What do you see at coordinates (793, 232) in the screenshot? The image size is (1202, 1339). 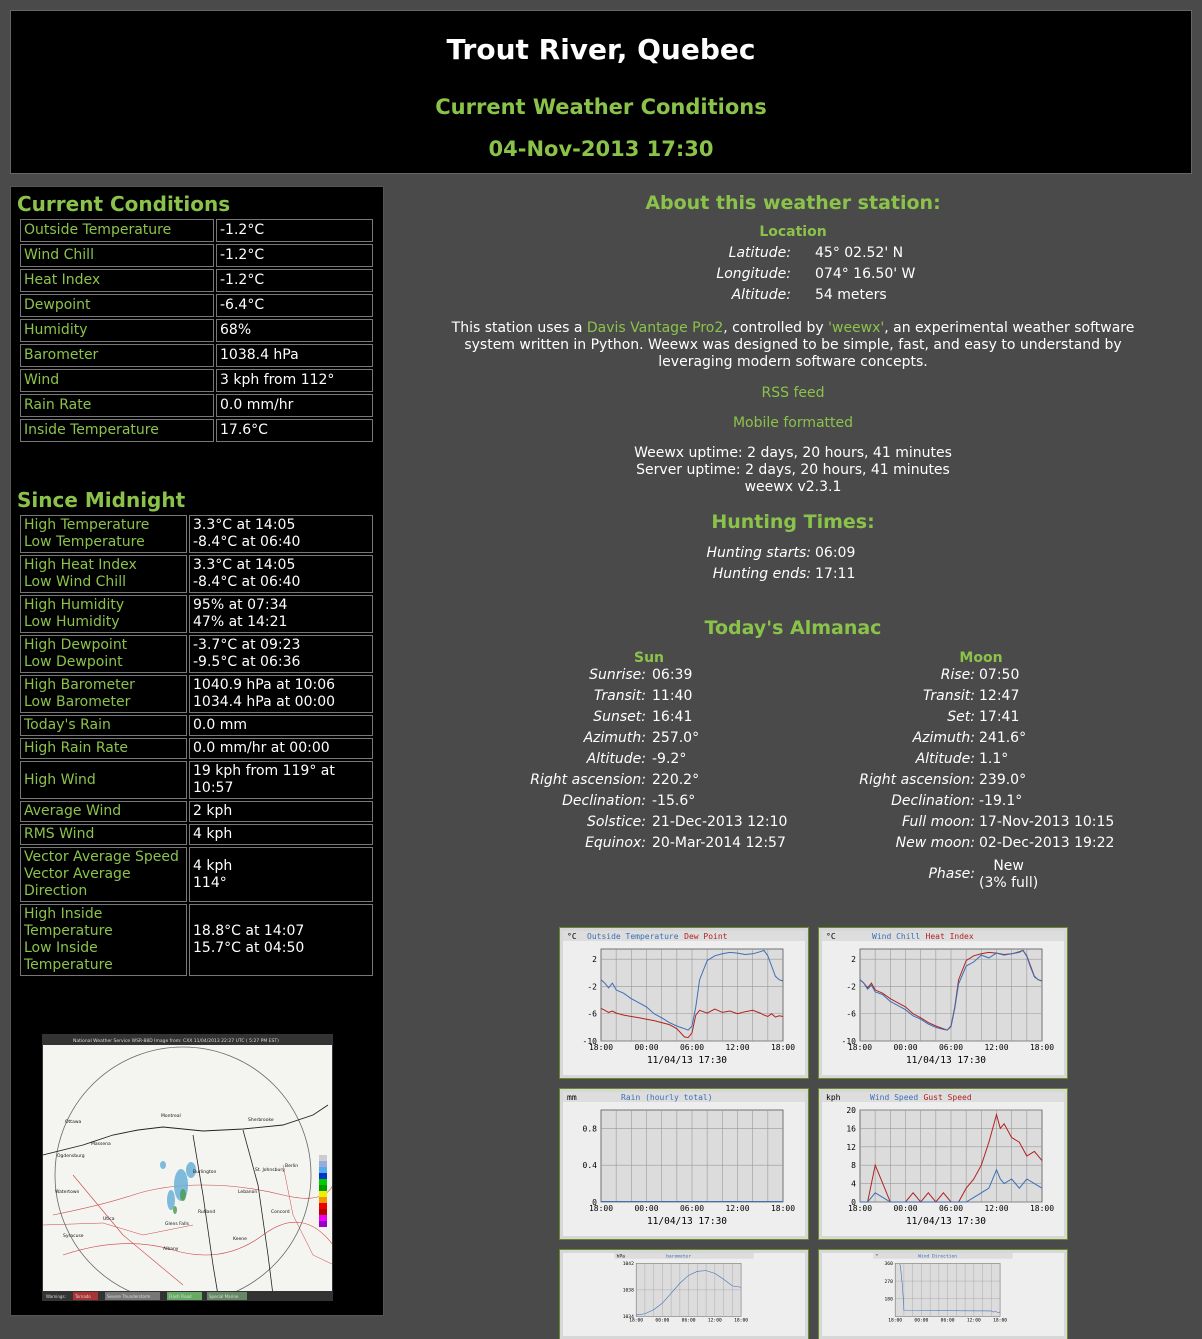 I see `location-title: Location` at bounding box center [793, 232].